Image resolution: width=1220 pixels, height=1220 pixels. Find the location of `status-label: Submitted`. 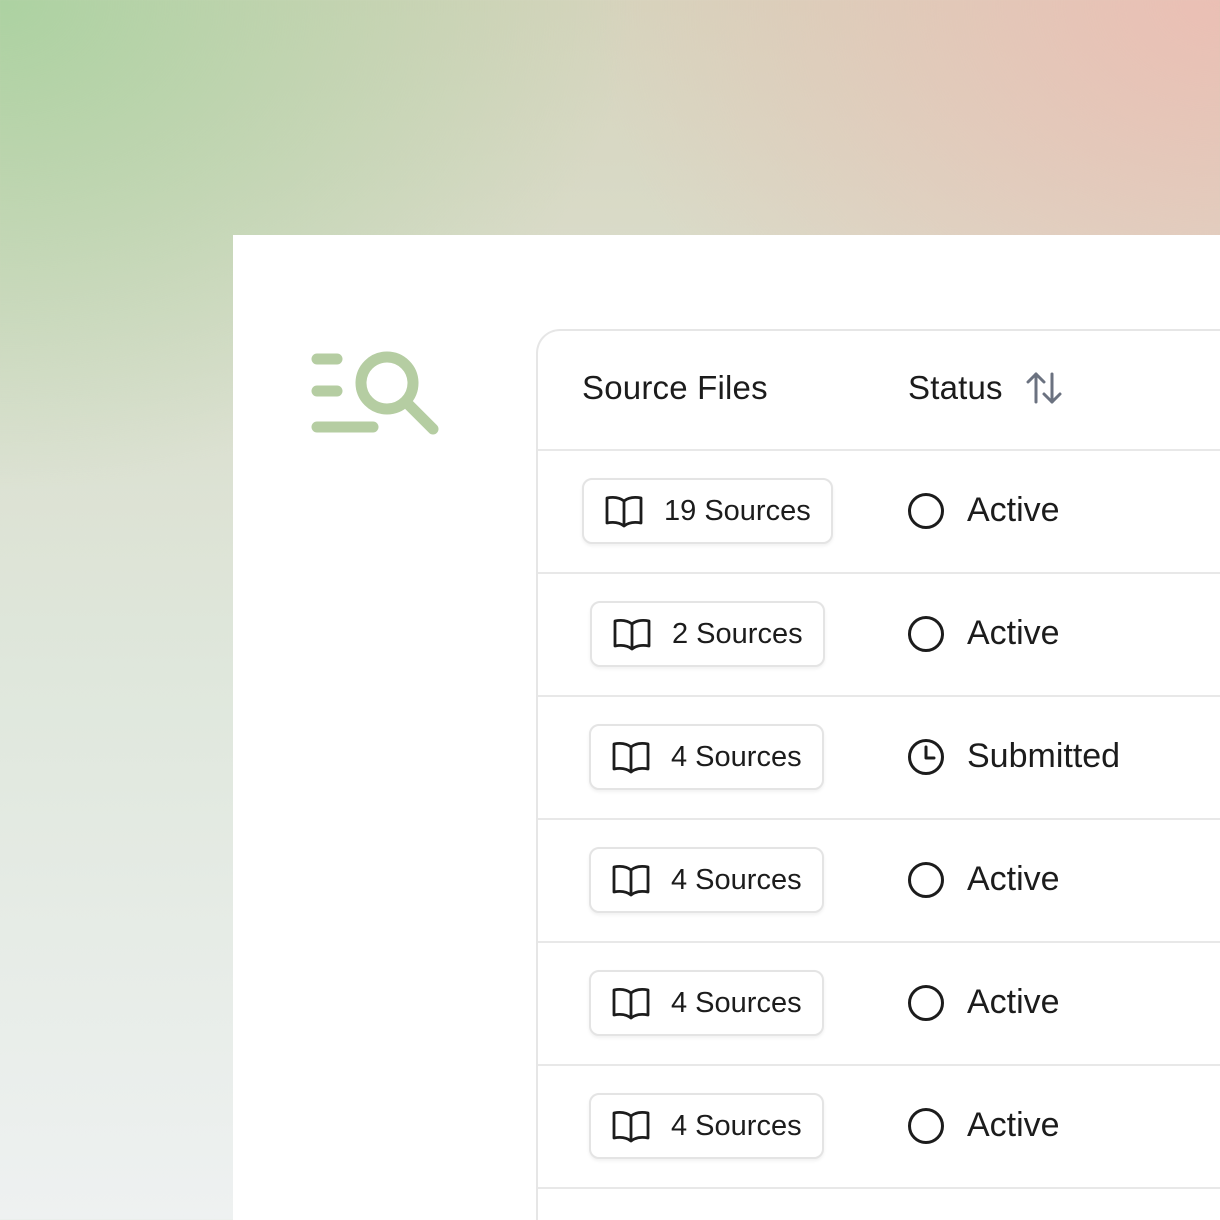

status-label: Submitted is located at coordinates (1044, 756).